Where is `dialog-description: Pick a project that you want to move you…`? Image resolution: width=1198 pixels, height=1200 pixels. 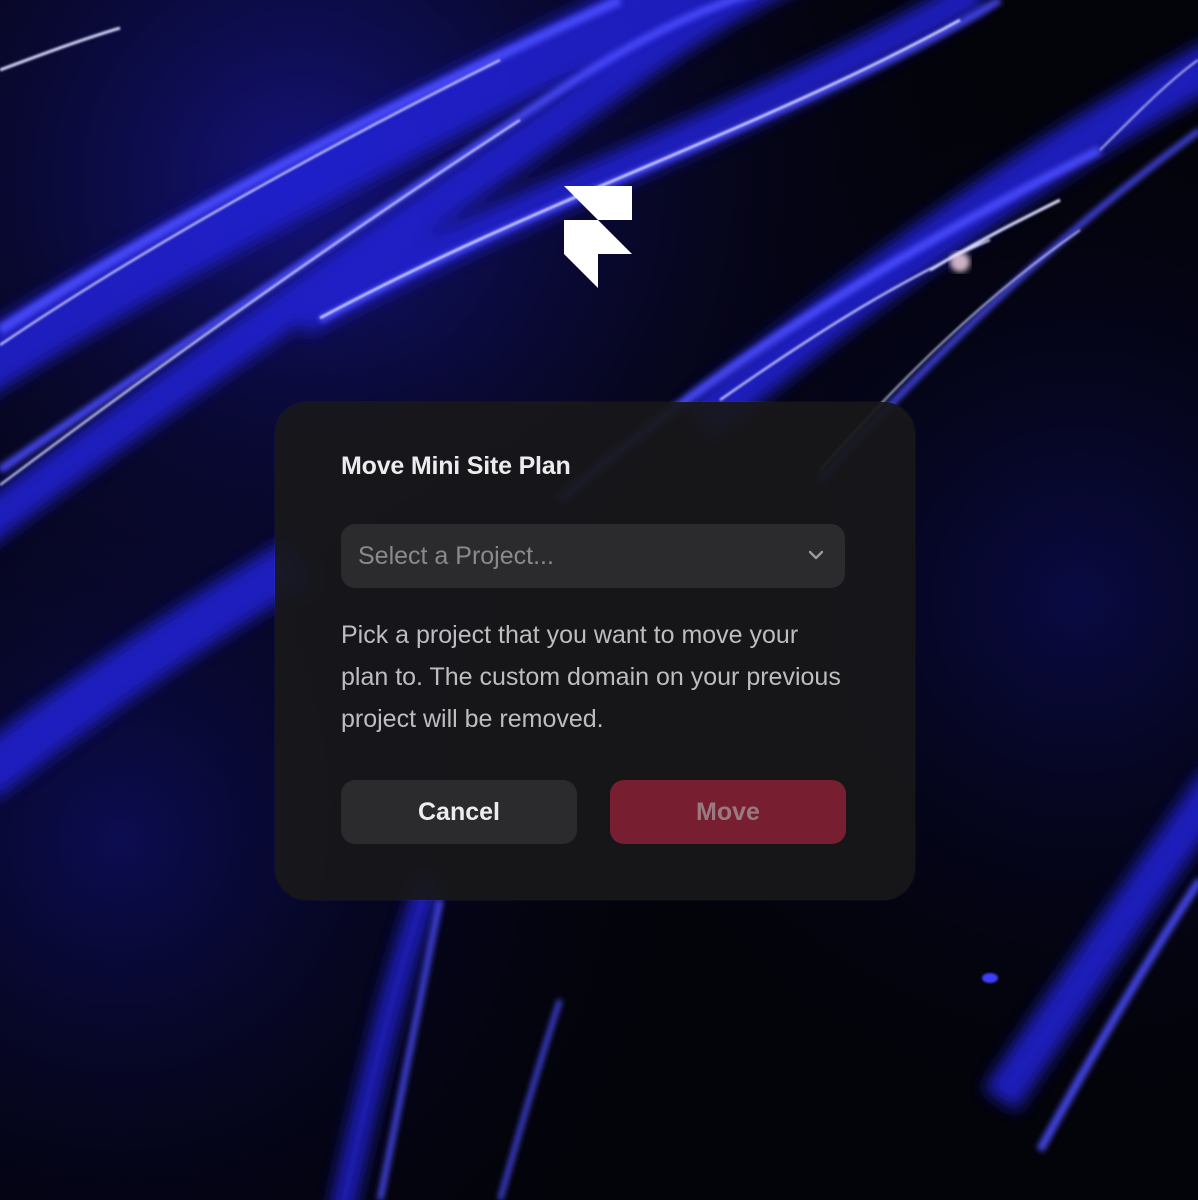
dialog-description: Pick a project that you want to move you… is located at coordinates (591, 677).